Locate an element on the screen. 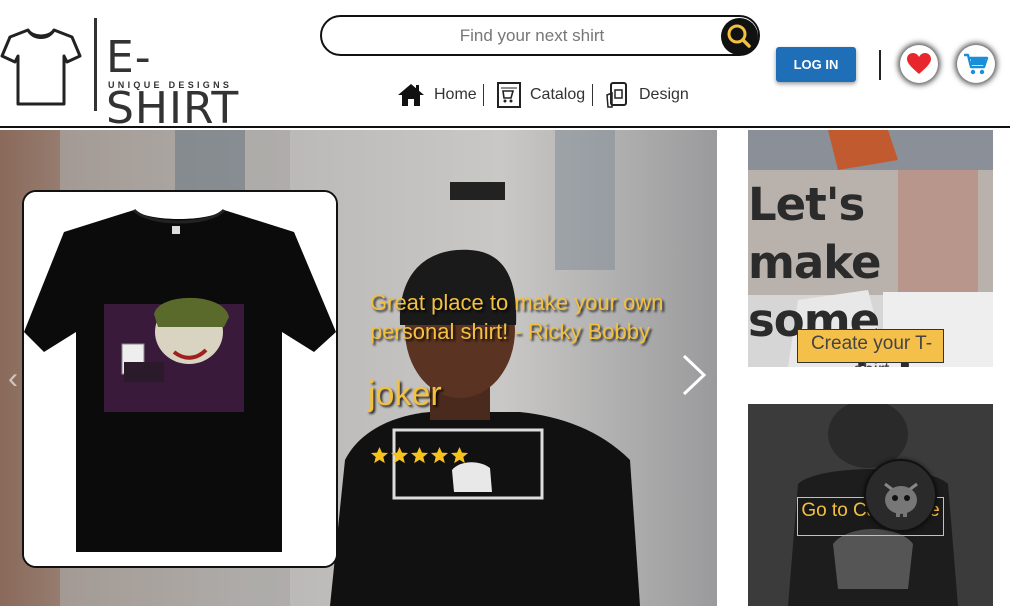 This screenshot has width=1010, height=606. cart-icon is located at coordinates (976, 64).